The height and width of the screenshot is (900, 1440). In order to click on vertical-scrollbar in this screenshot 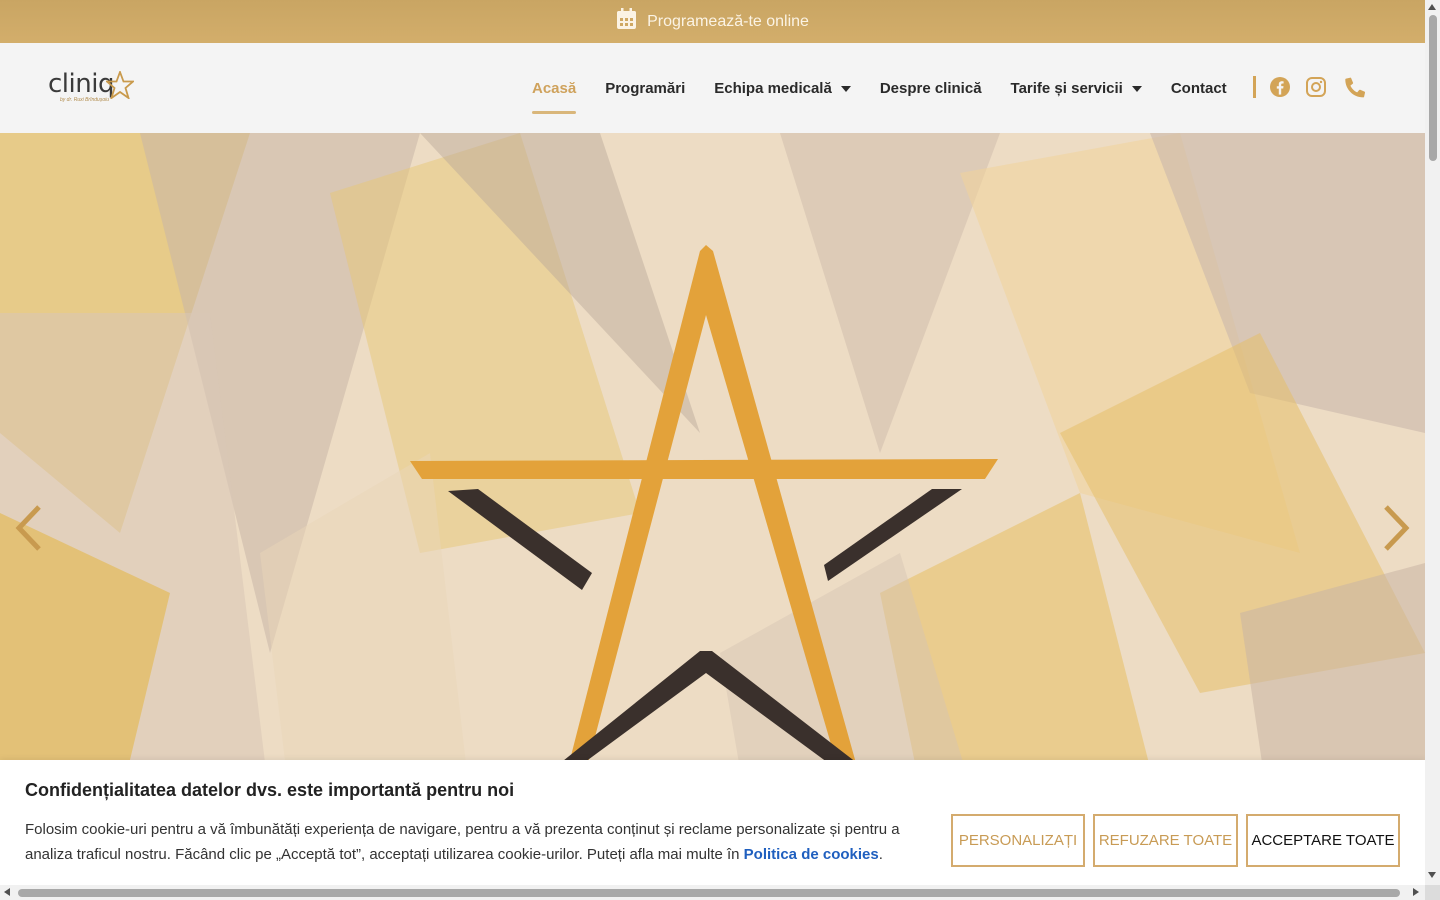, I will do `click(1432, 442)`.